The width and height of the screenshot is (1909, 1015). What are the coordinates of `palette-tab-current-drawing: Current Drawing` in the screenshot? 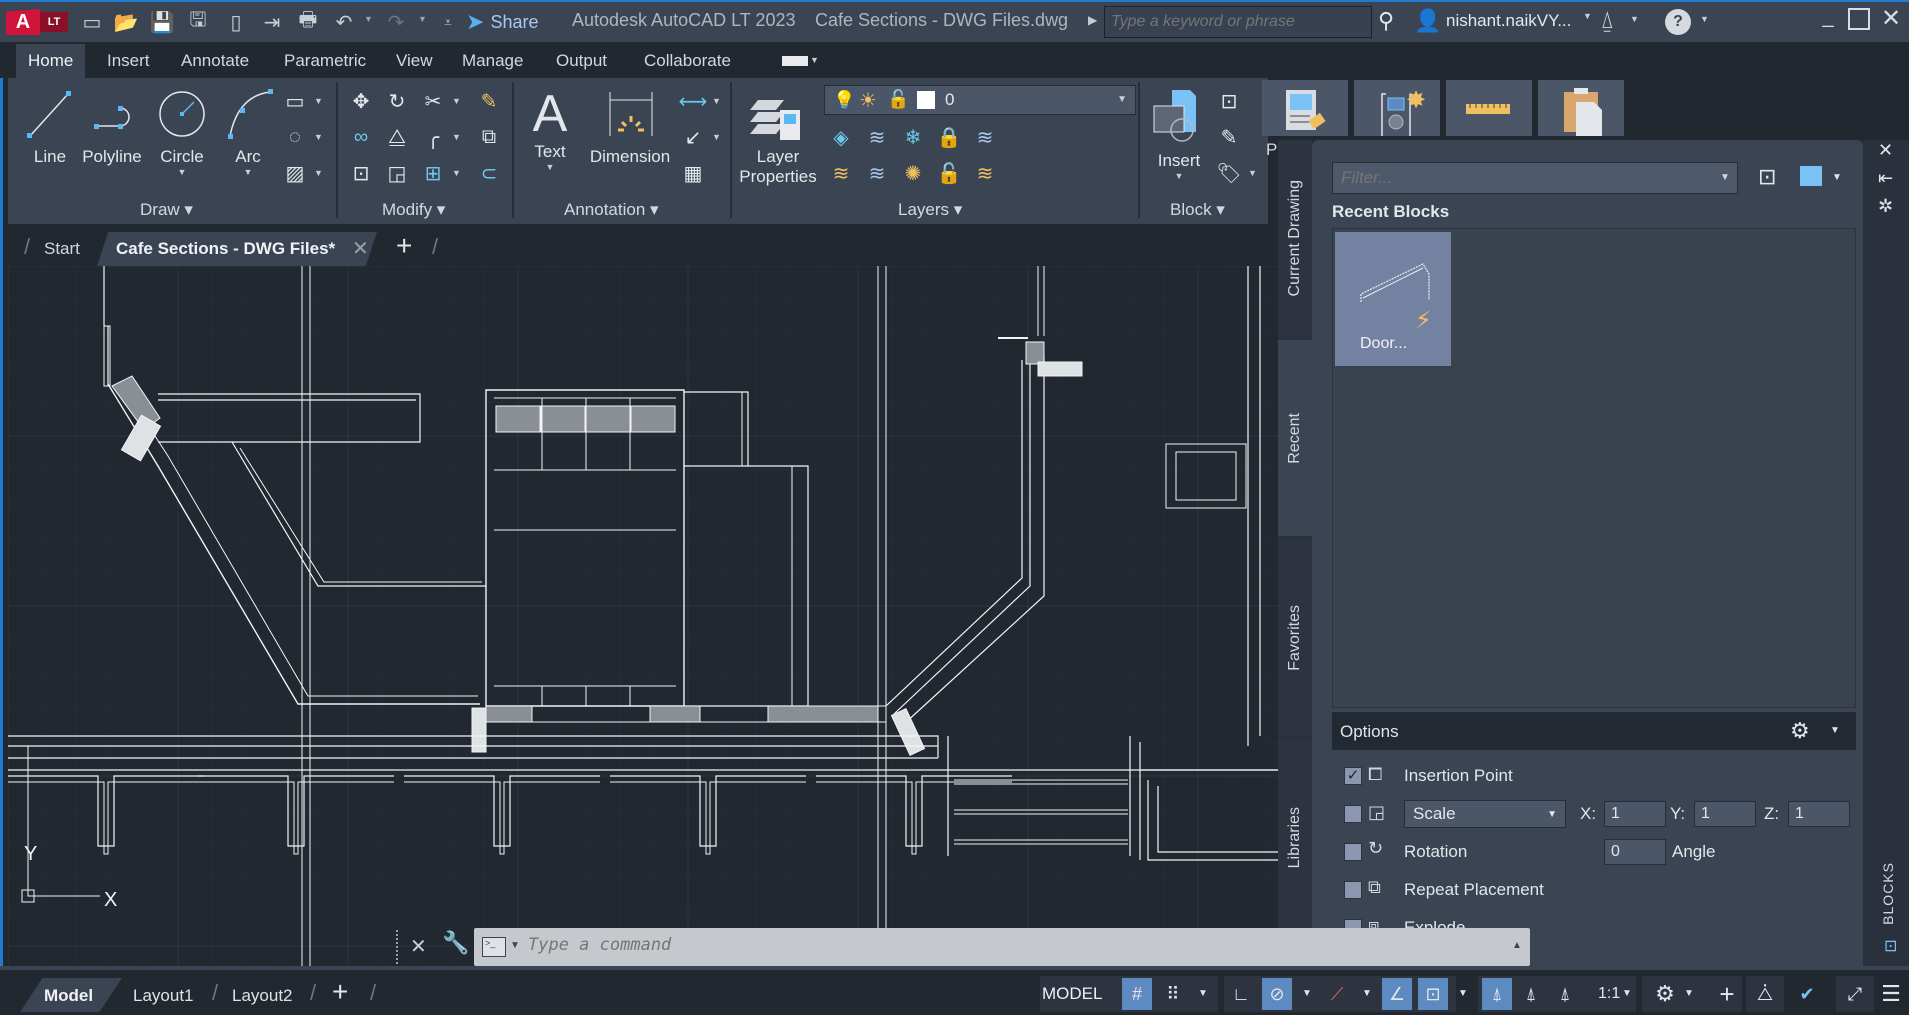 It's located at (1295, 238).